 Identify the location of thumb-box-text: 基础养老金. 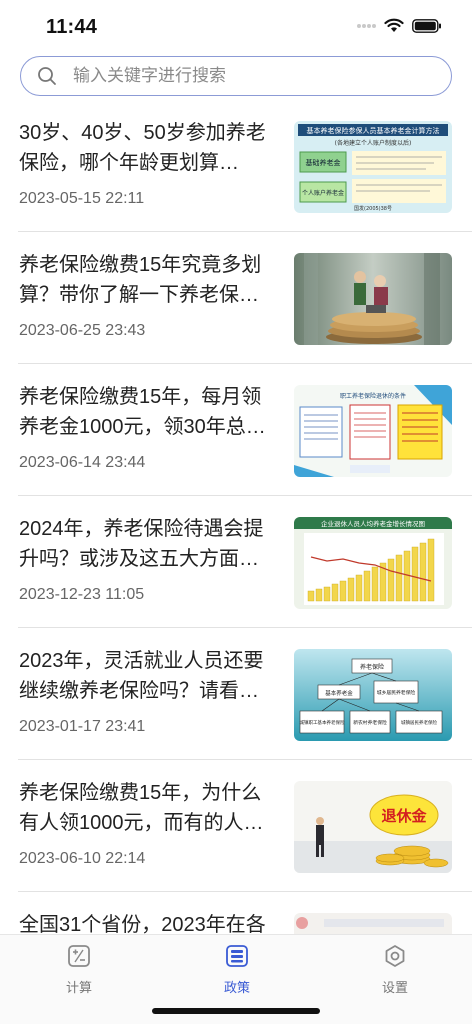
(323, 162).